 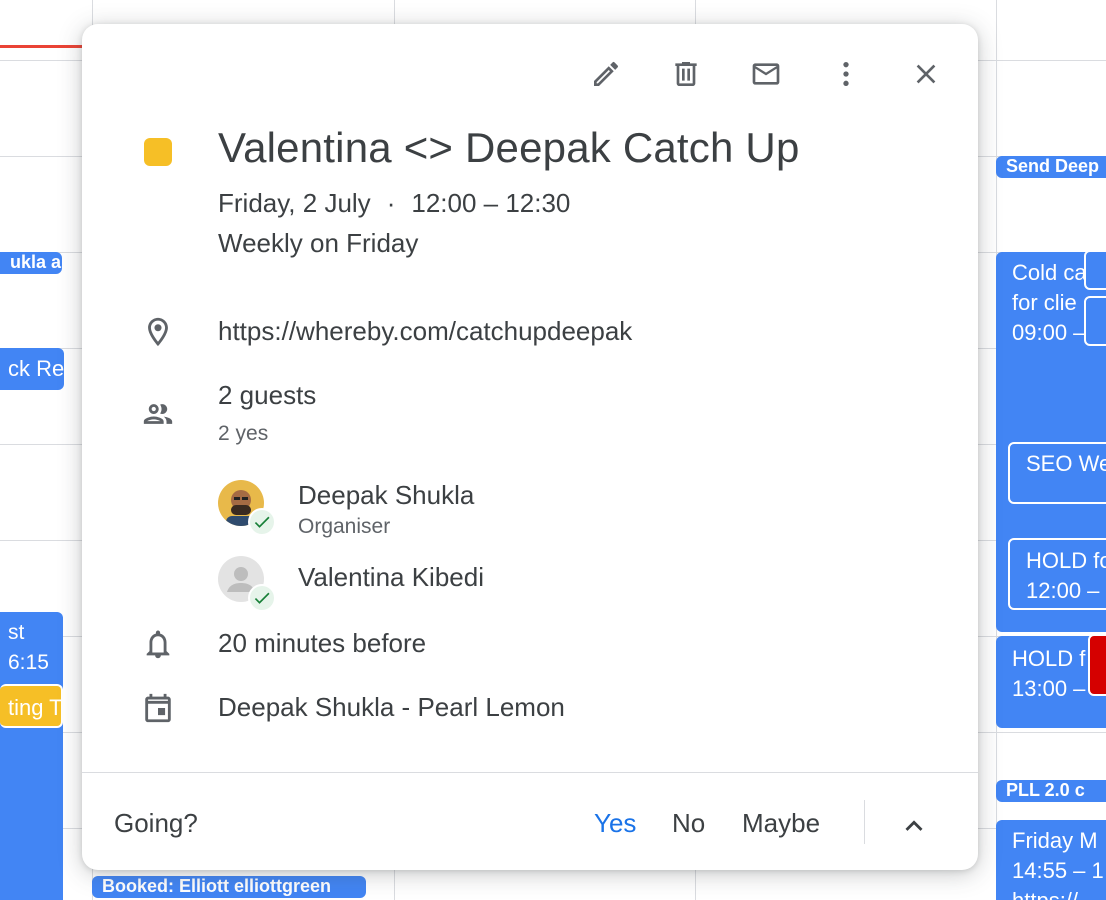 I want to click on event-label: Booked: Elliott elliottgreen, so click(x=217, y=886).